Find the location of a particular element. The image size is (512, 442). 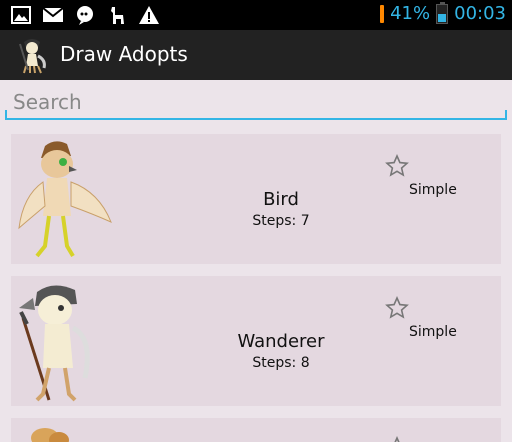

notification-icon is located at coordinates (85, 15).